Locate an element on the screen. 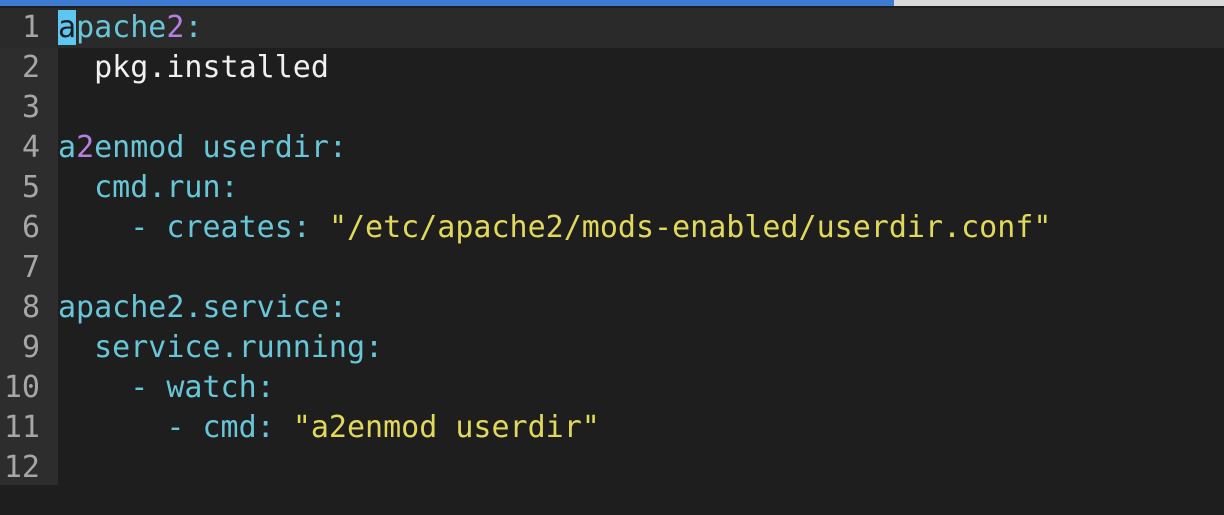  code-line: 9 service.running: is located at coordinates (612, 348).